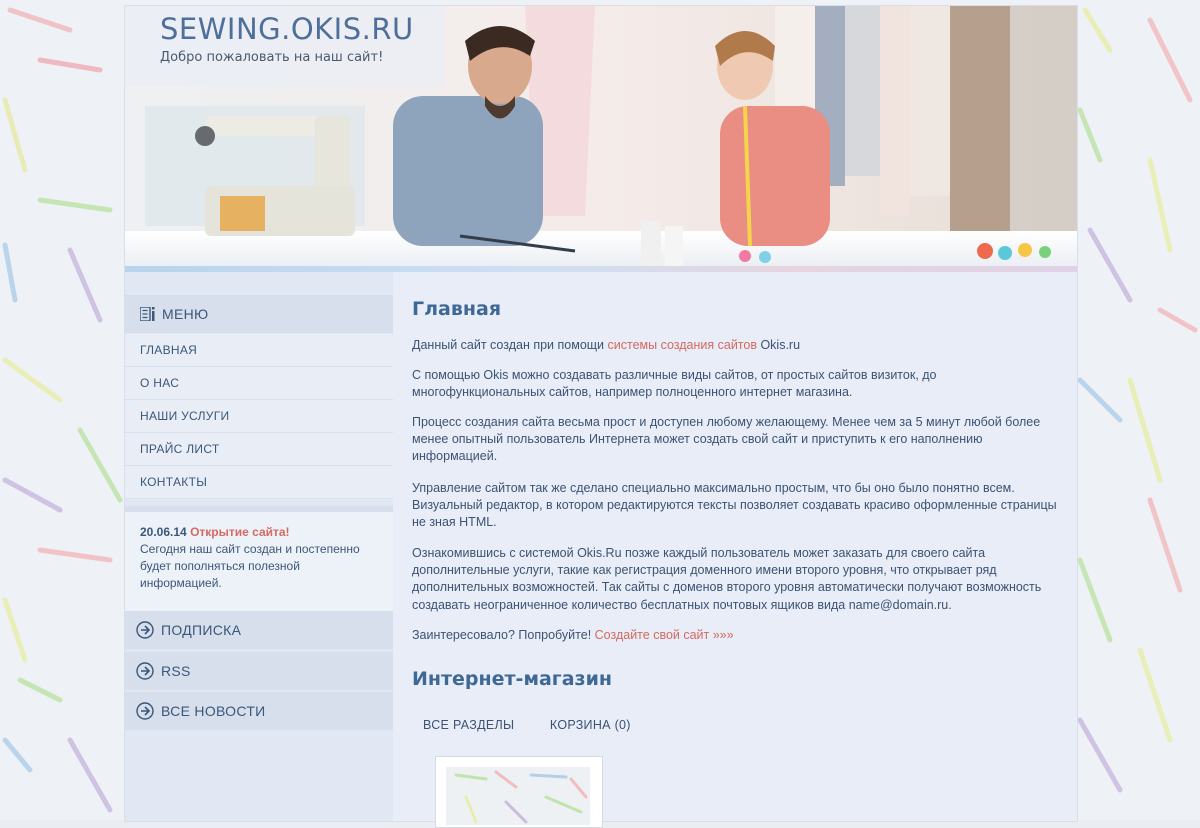 This screenshot has width=1200, height=828. I want to click on rss-label: RSS, so click(176, 671).